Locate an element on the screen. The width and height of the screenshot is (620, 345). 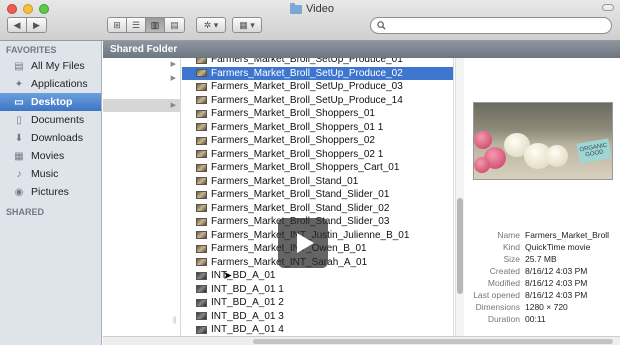
search-field is located at coordinates (491, 25).